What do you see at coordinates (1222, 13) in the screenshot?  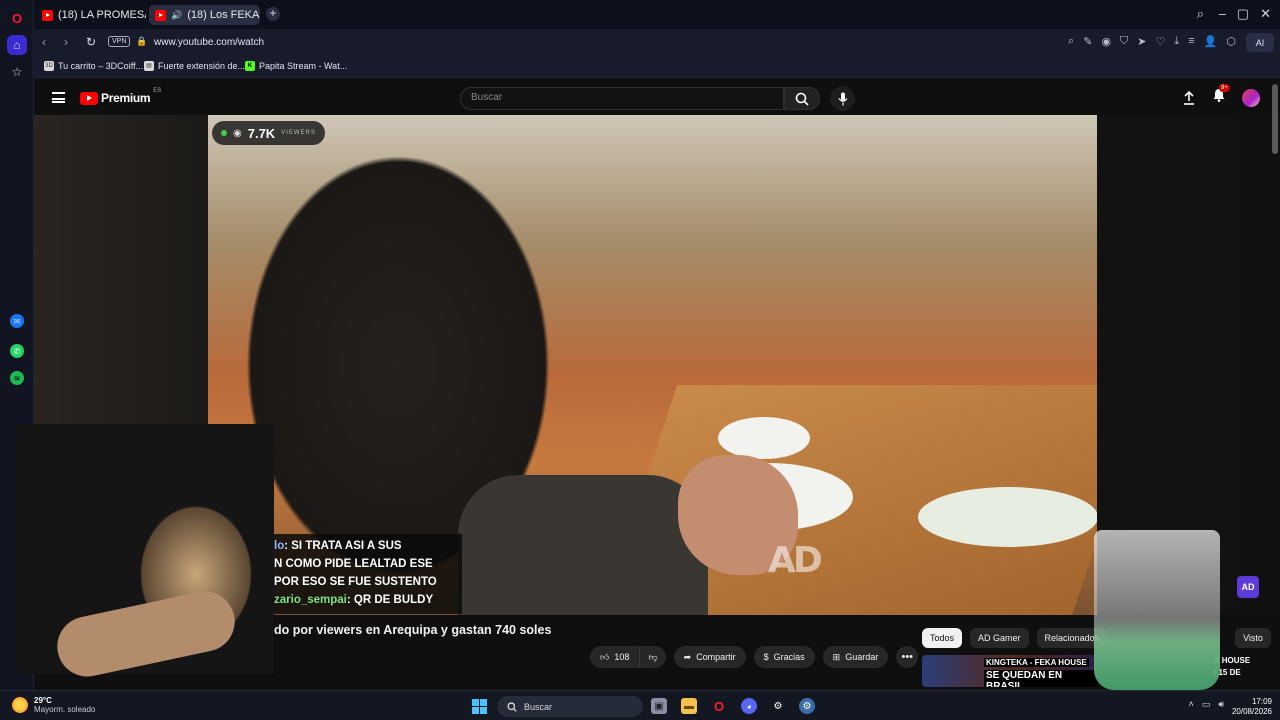 I see `minimize-icon: –` at bounding box center [1222, 13].